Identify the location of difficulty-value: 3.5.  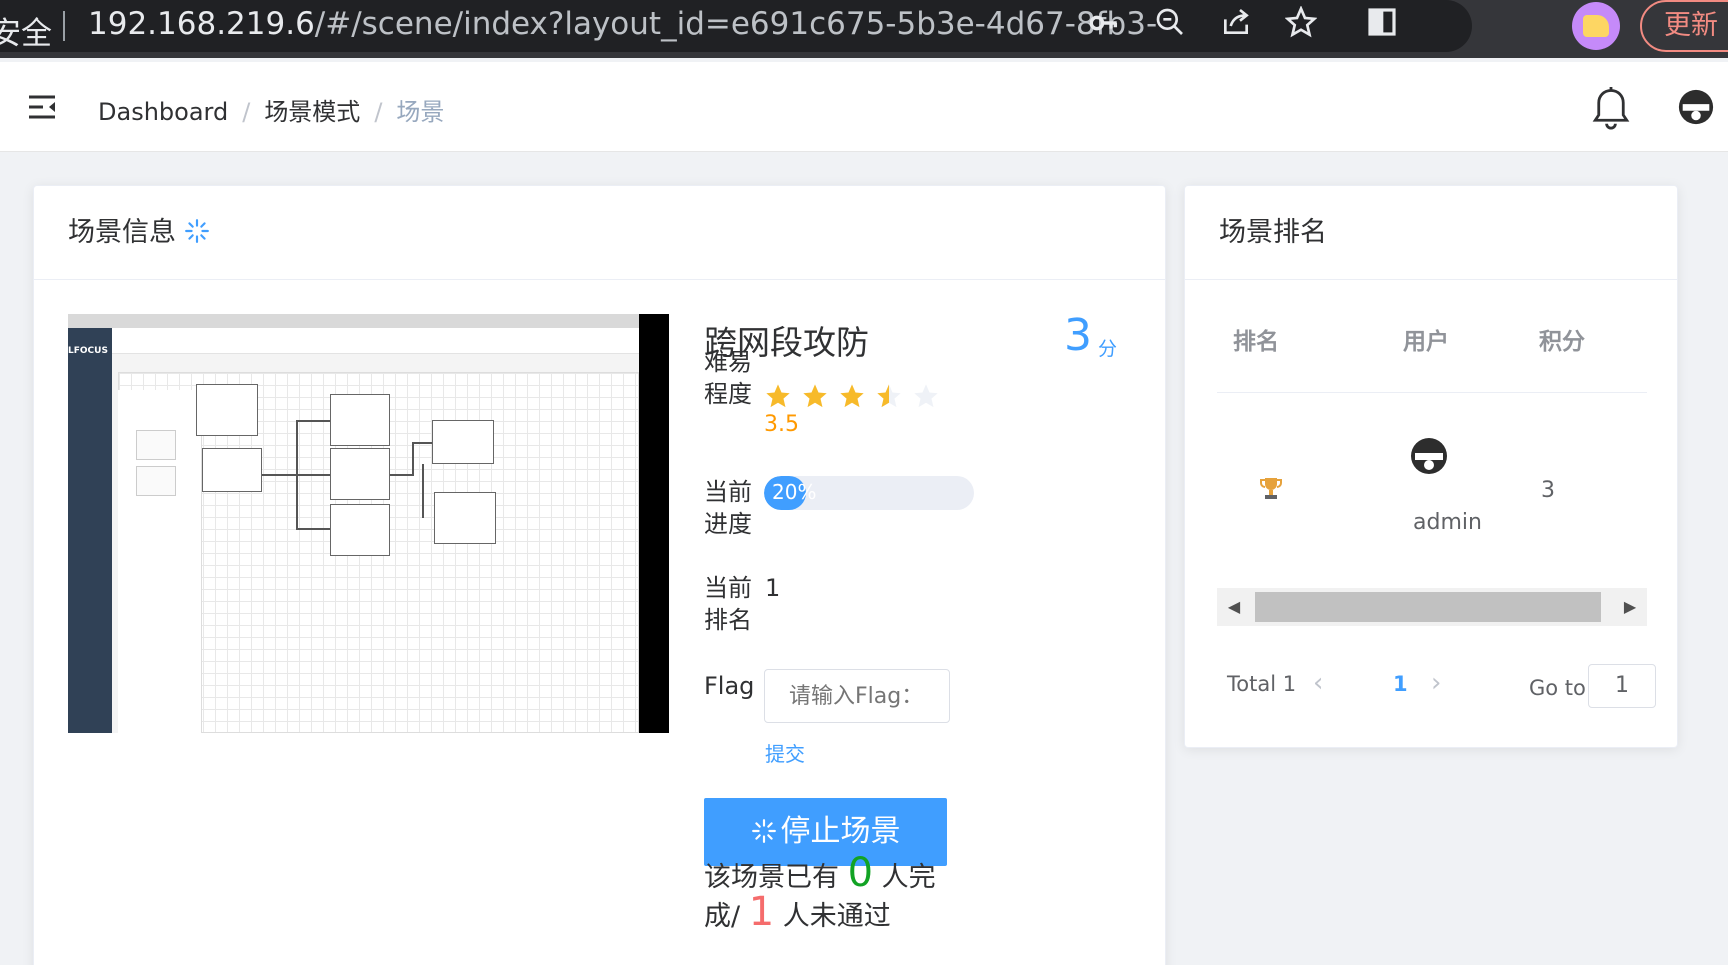
(781, 424).